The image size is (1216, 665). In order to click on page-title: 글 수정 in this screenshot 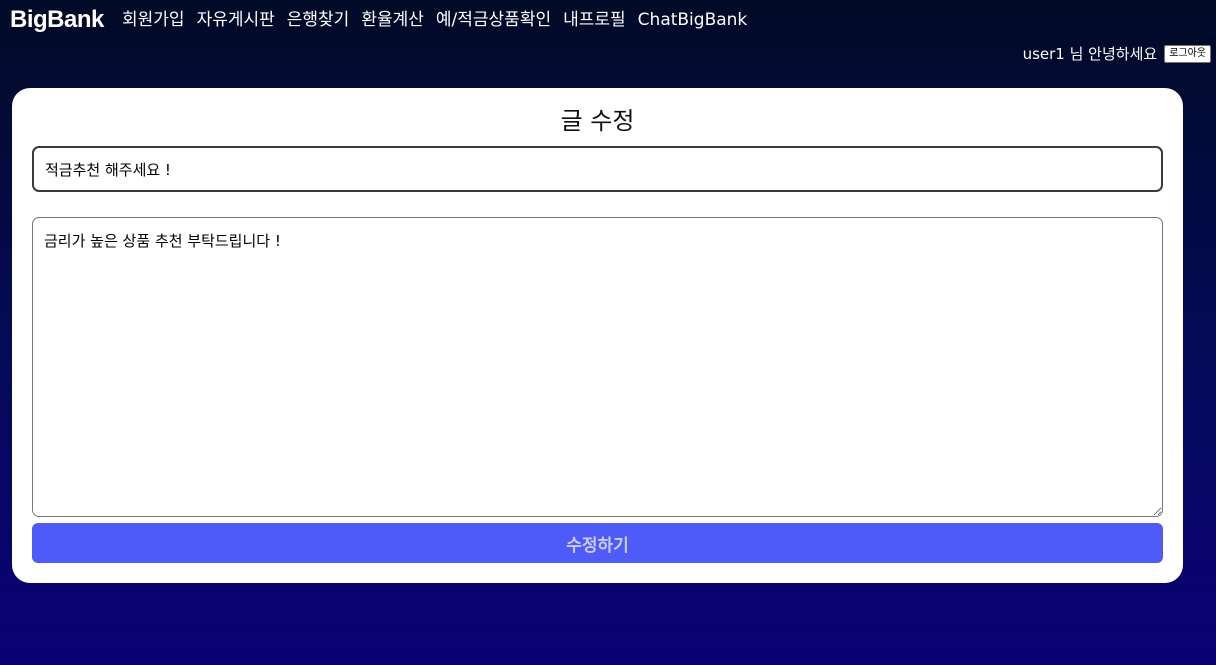, I will do `click(597, 121)`.